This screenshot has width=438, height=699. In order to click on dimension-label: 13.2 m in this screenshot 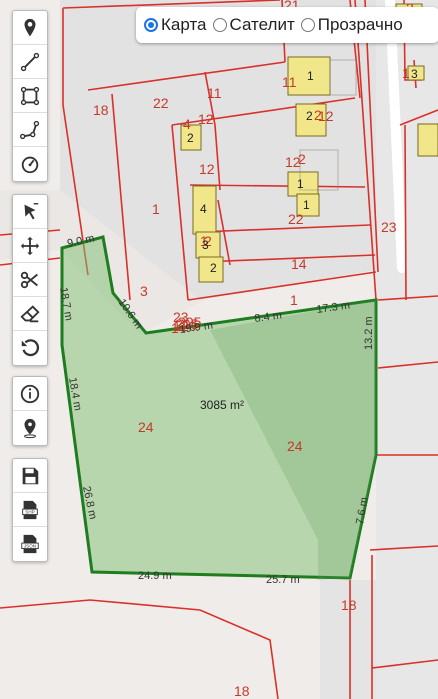, I will do `click(369, 333)`.